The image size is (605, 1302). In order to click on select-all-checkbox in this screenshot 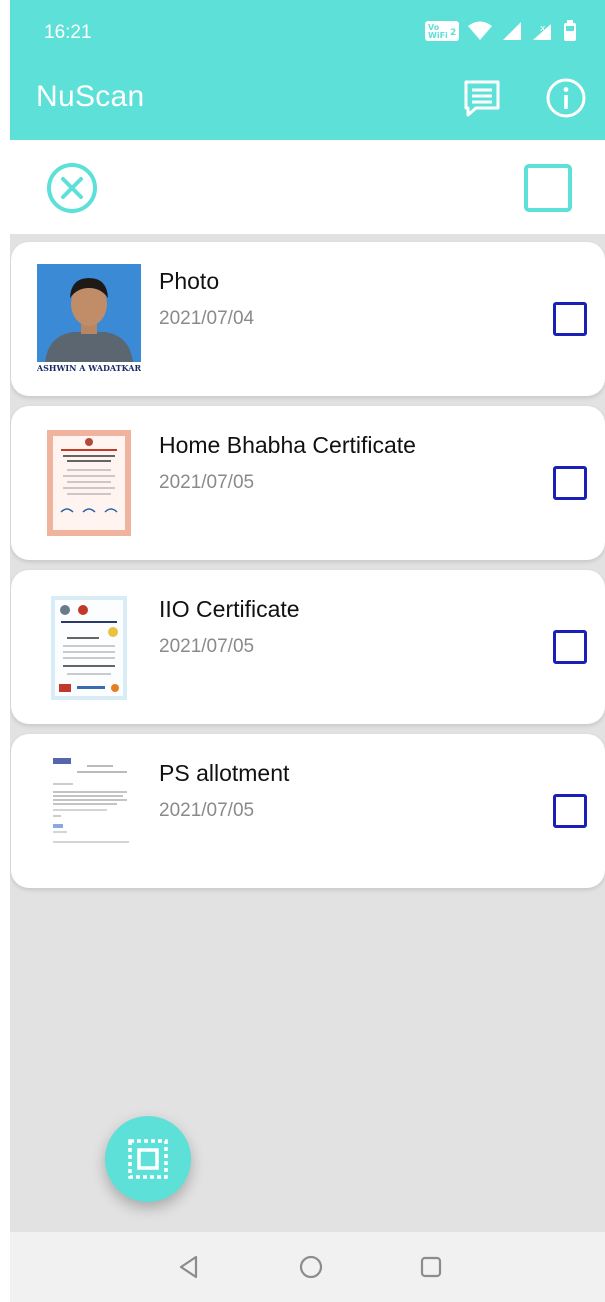, I will do `click(548, 188)`.